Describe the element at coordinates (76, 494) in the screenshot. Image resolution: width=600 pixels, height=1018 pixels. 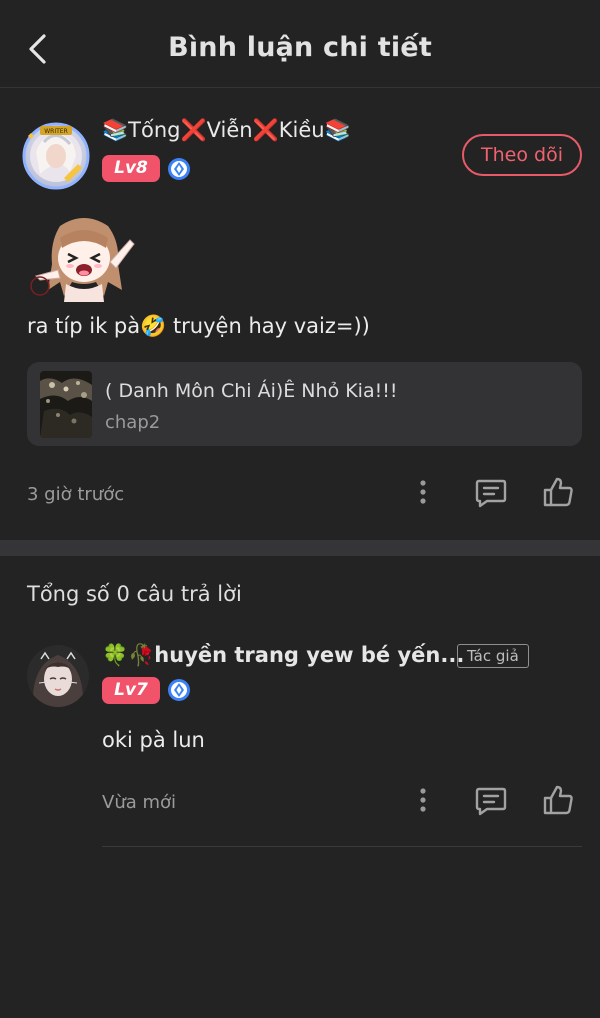
I see `comment-time: 3 giờ trước` at that location.